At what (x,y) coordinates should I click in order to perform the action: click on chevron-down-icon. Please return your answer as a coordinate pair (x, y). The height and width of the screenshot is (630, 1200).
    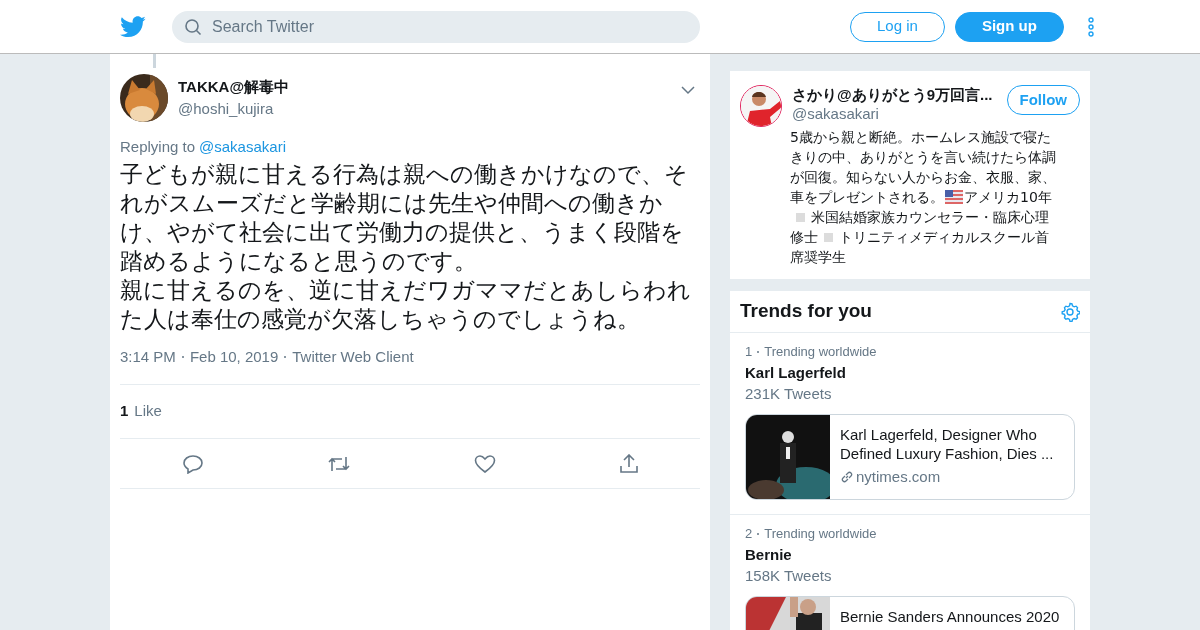
    Looking at the image, I should click on (688, 90).